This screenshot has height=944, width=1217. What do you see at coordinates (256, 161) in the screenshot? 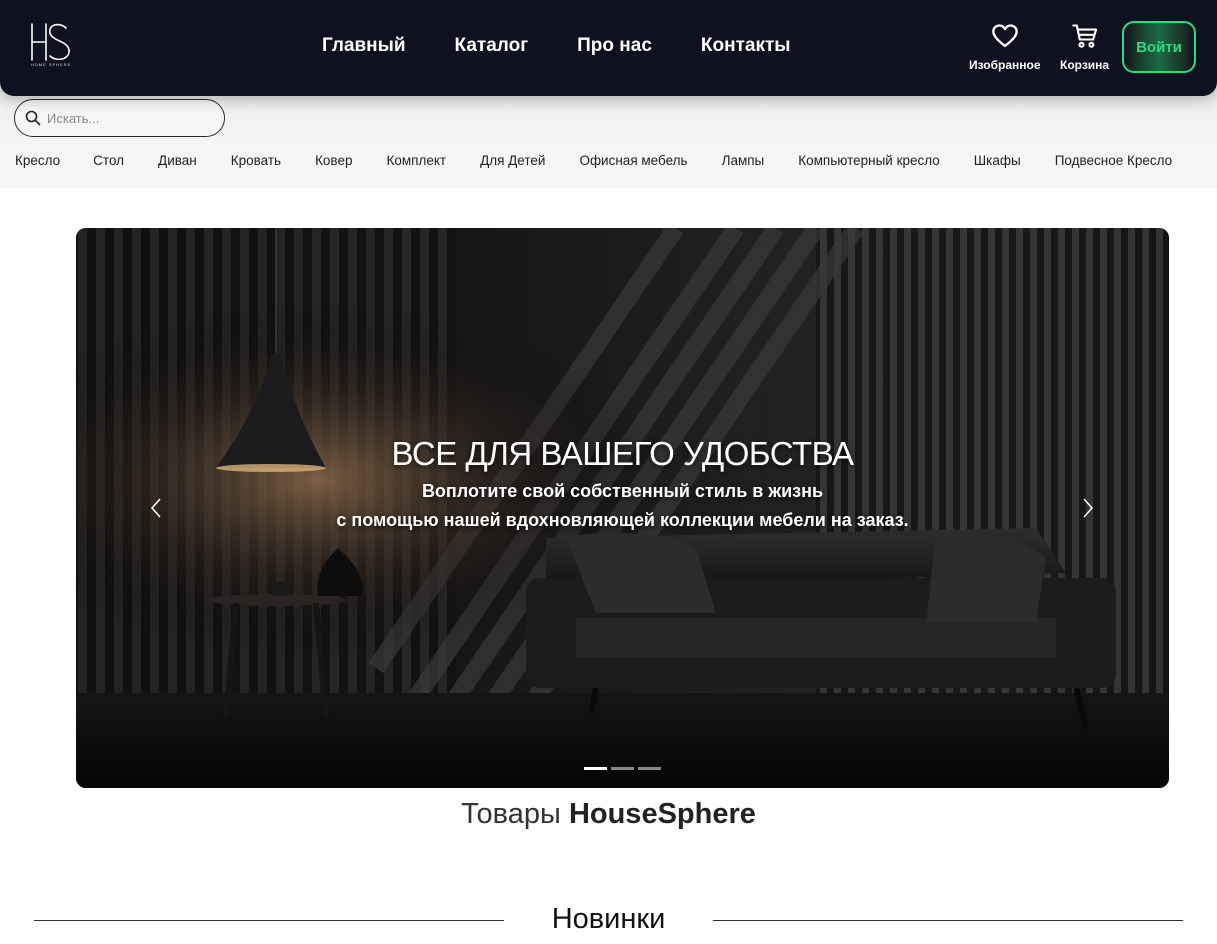
I see `category-item-bed: Кровать` at bounding box center [256, 161].